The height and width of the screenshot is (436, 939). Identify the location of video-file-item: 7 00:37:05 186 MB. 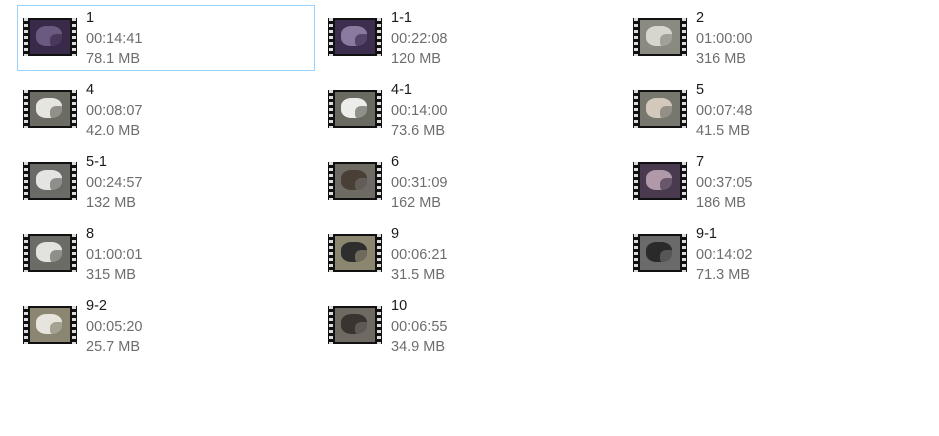
(776, 182).